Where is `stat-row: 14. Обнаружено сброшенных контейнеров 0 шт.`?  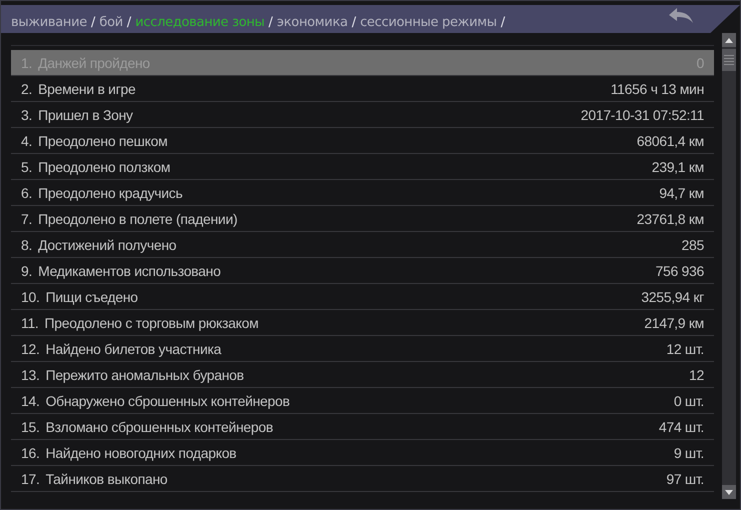
stat-row: 14. Обнаружено сброшенных контейнеров 0 шт. is located at coordinates (362, 401).